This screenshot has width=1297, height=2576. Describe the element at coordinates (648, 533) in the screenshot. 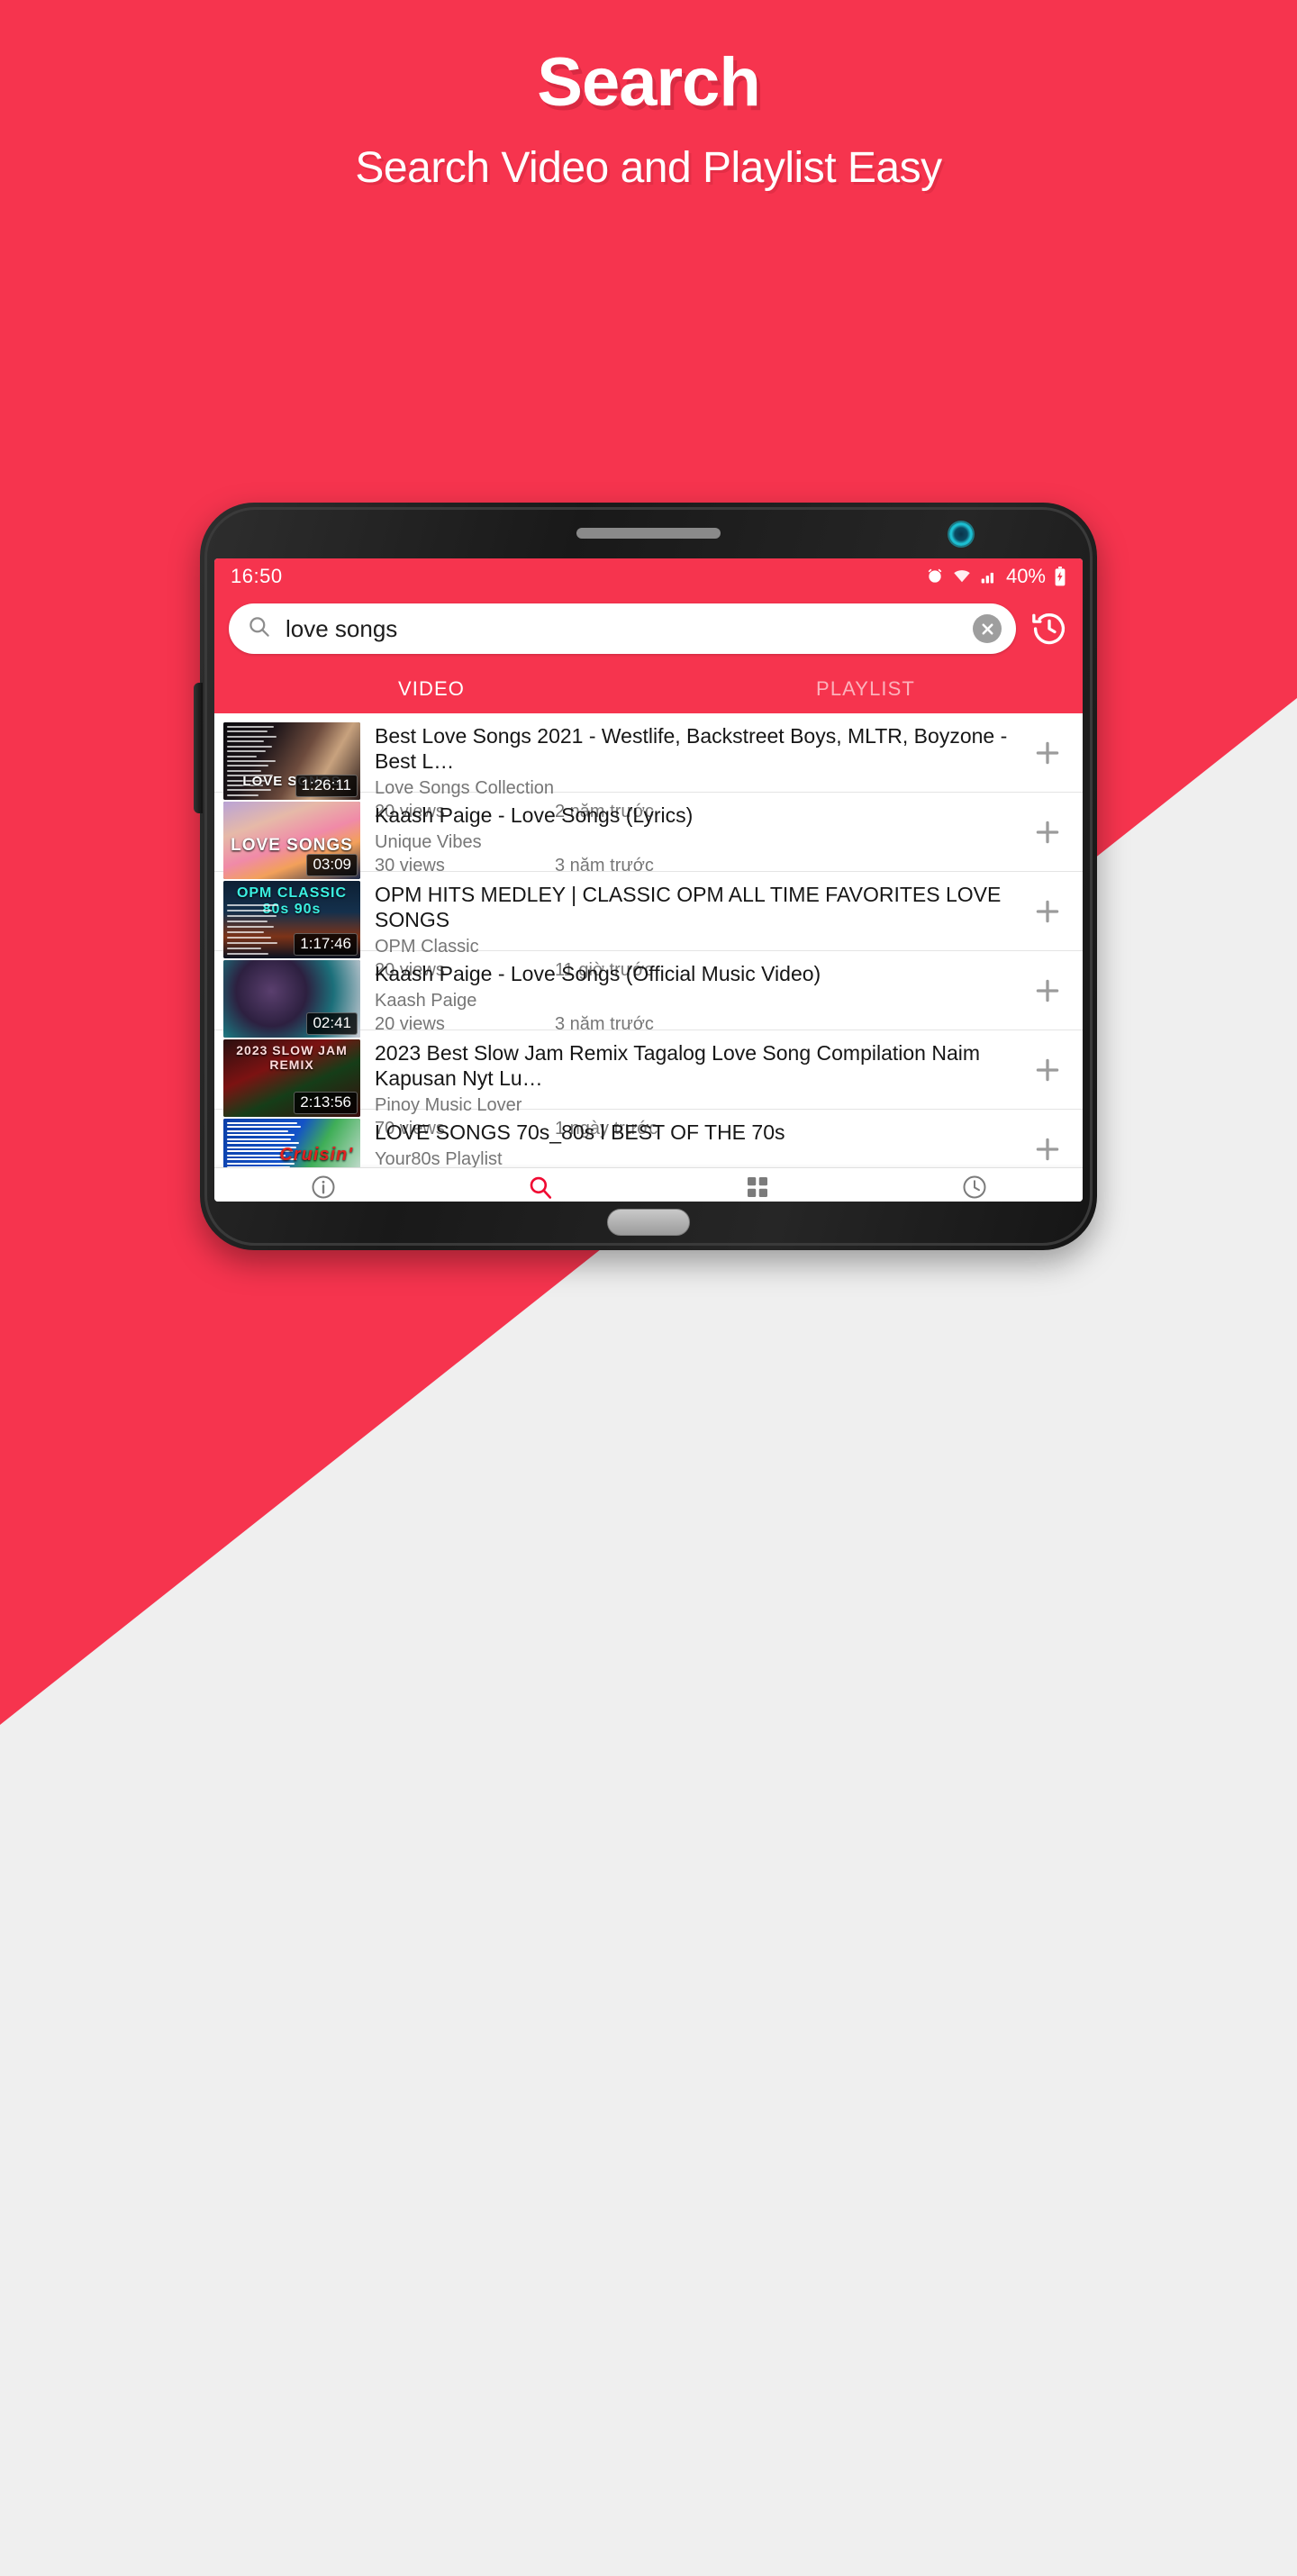

I see `phone-earpiece-speaker` at that location.